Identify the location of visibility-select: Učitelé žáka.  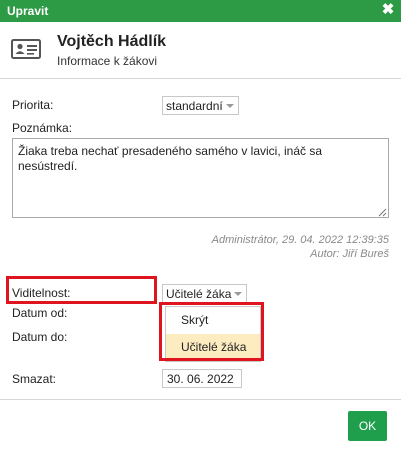
(204, 293).